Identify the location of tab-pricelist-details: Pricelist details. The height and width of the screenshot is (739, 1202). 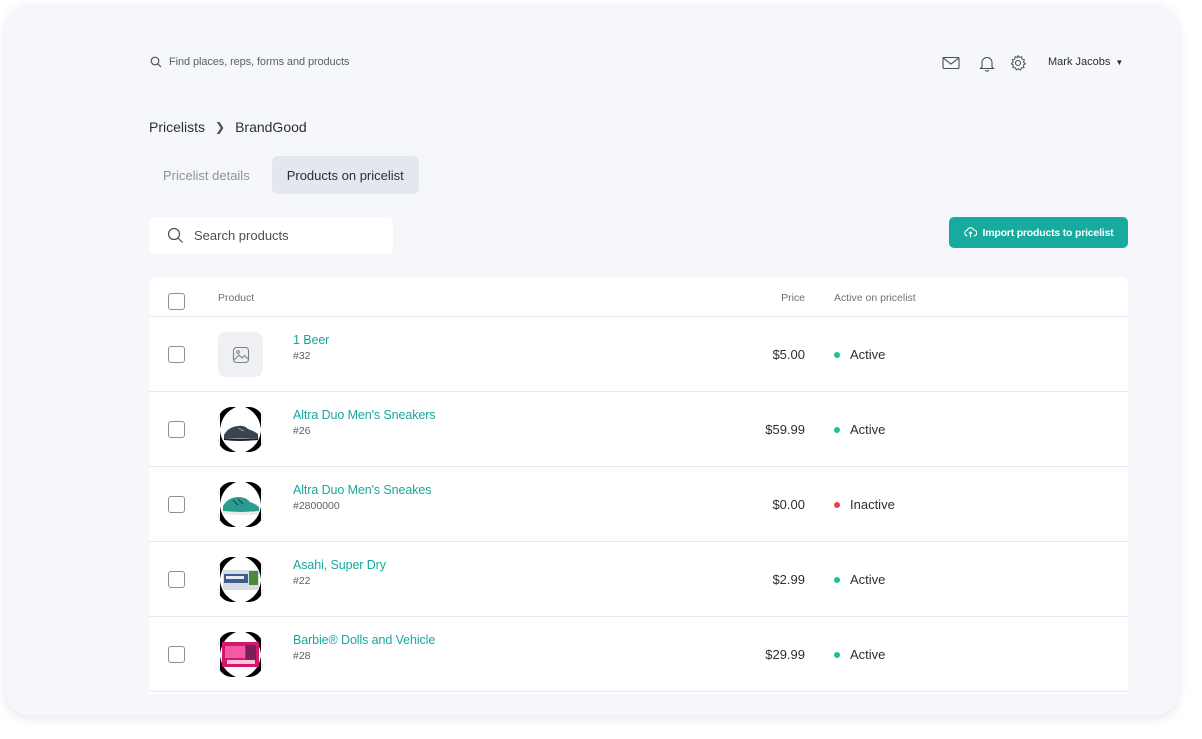
(206, 175).